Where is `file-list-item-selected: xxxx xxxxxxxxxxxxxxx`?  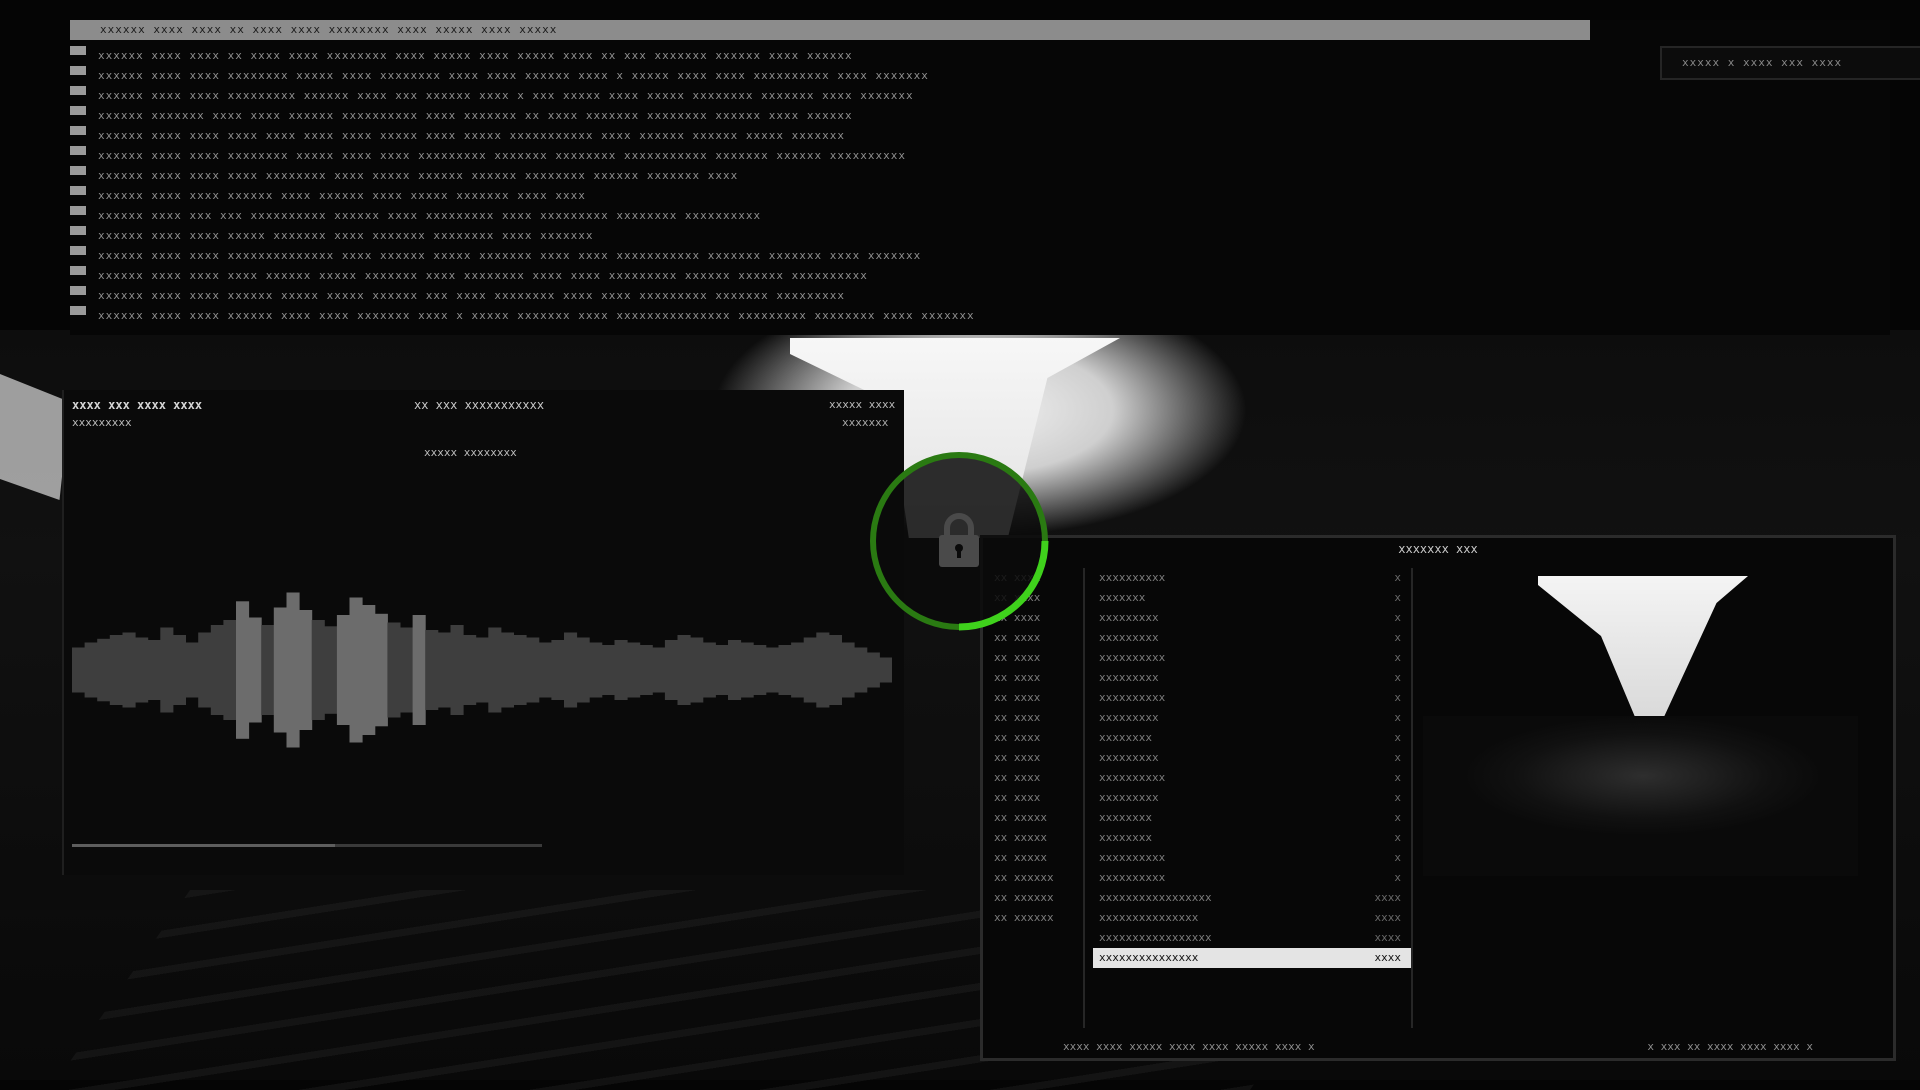
file-list-item-selected: xxxx xxxxxxxxxxxxxxx is located at coordinates (1252, 958).